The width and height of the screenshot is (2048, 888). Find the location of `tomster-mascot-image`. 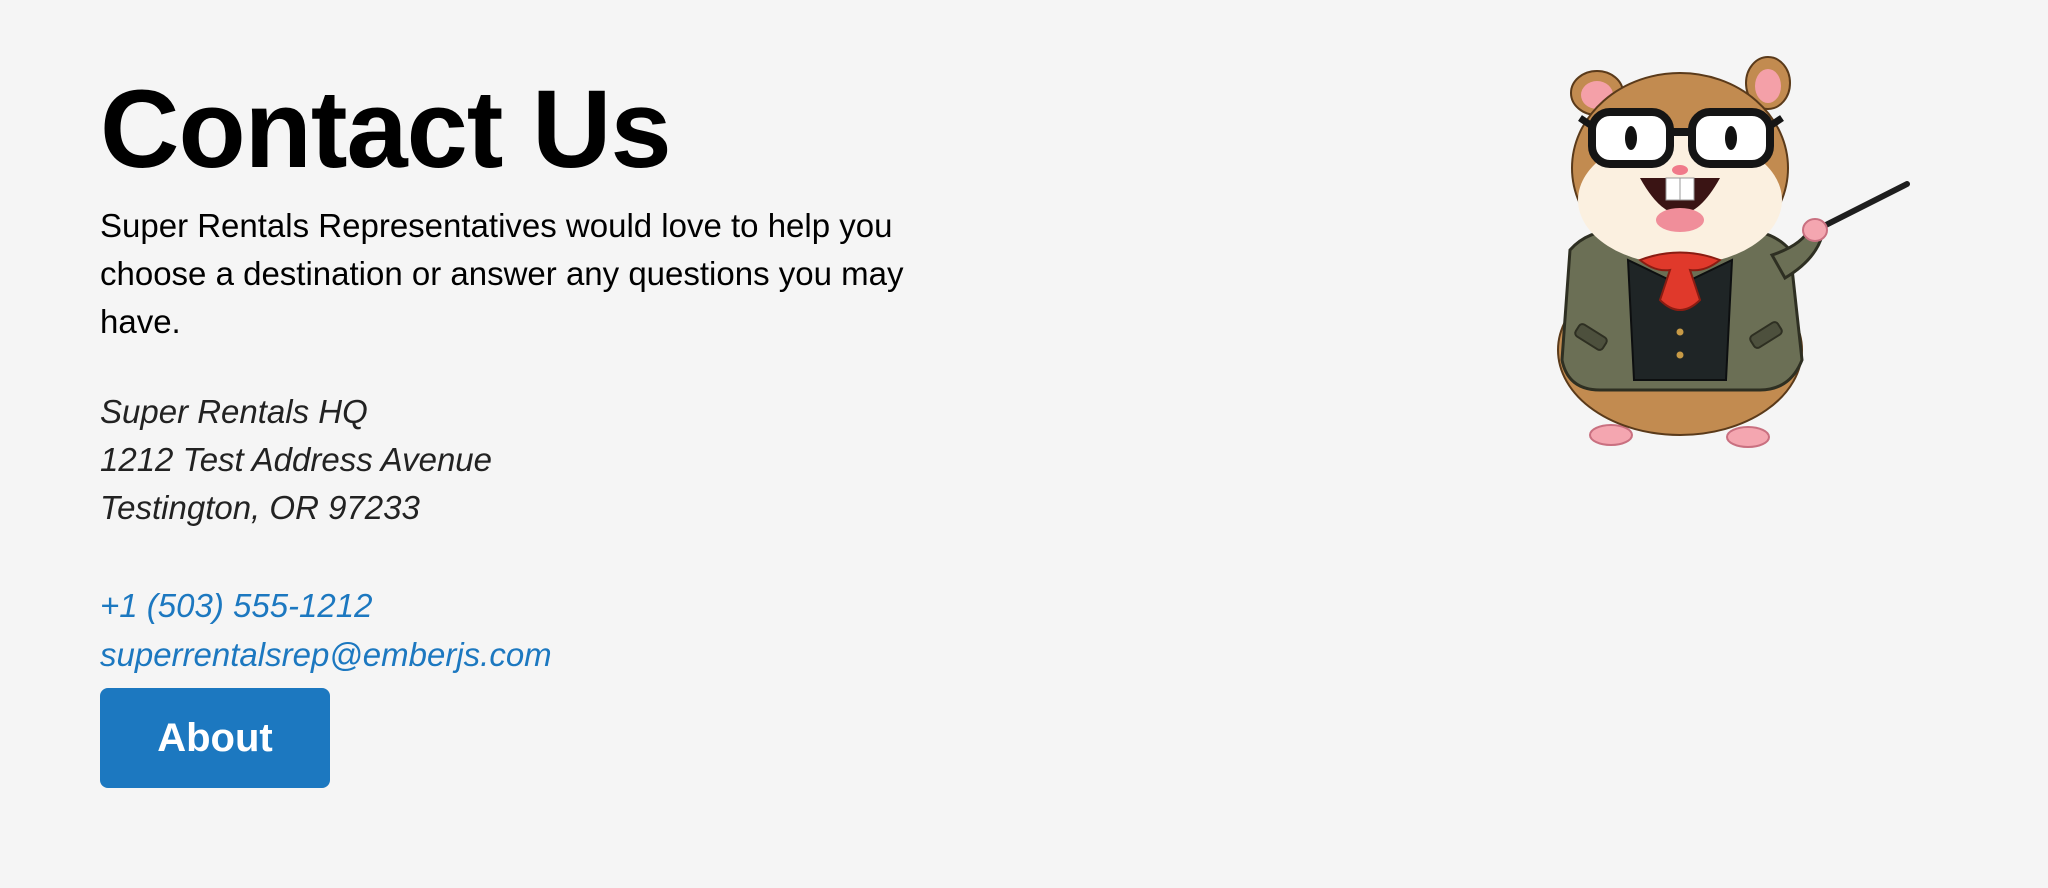

tomster-mascot-image is located at coordinates (1733, 252).